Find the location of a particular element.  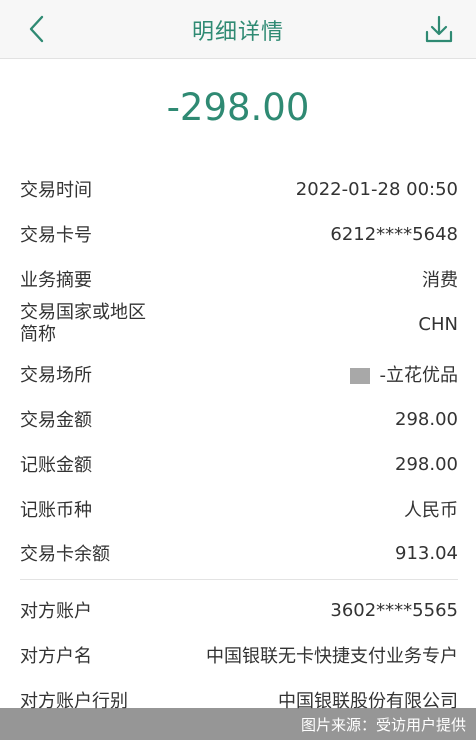

detail-value: 3602****5565 is located at coordinates (394, 610).